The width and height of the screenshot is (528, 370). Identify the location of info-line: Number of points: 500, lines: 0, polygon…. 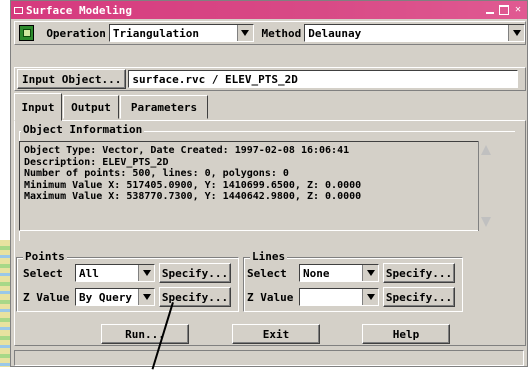
(156, 173).